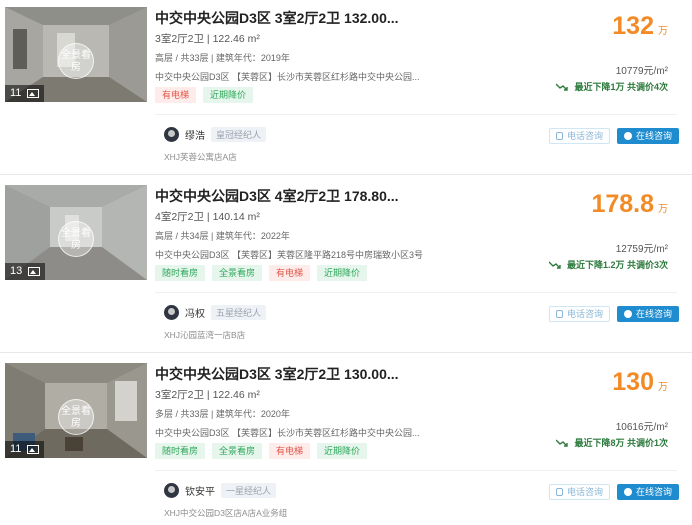 This screenshot has width=692, height=525. I want to click on image-count: 13, so click(16, 271).